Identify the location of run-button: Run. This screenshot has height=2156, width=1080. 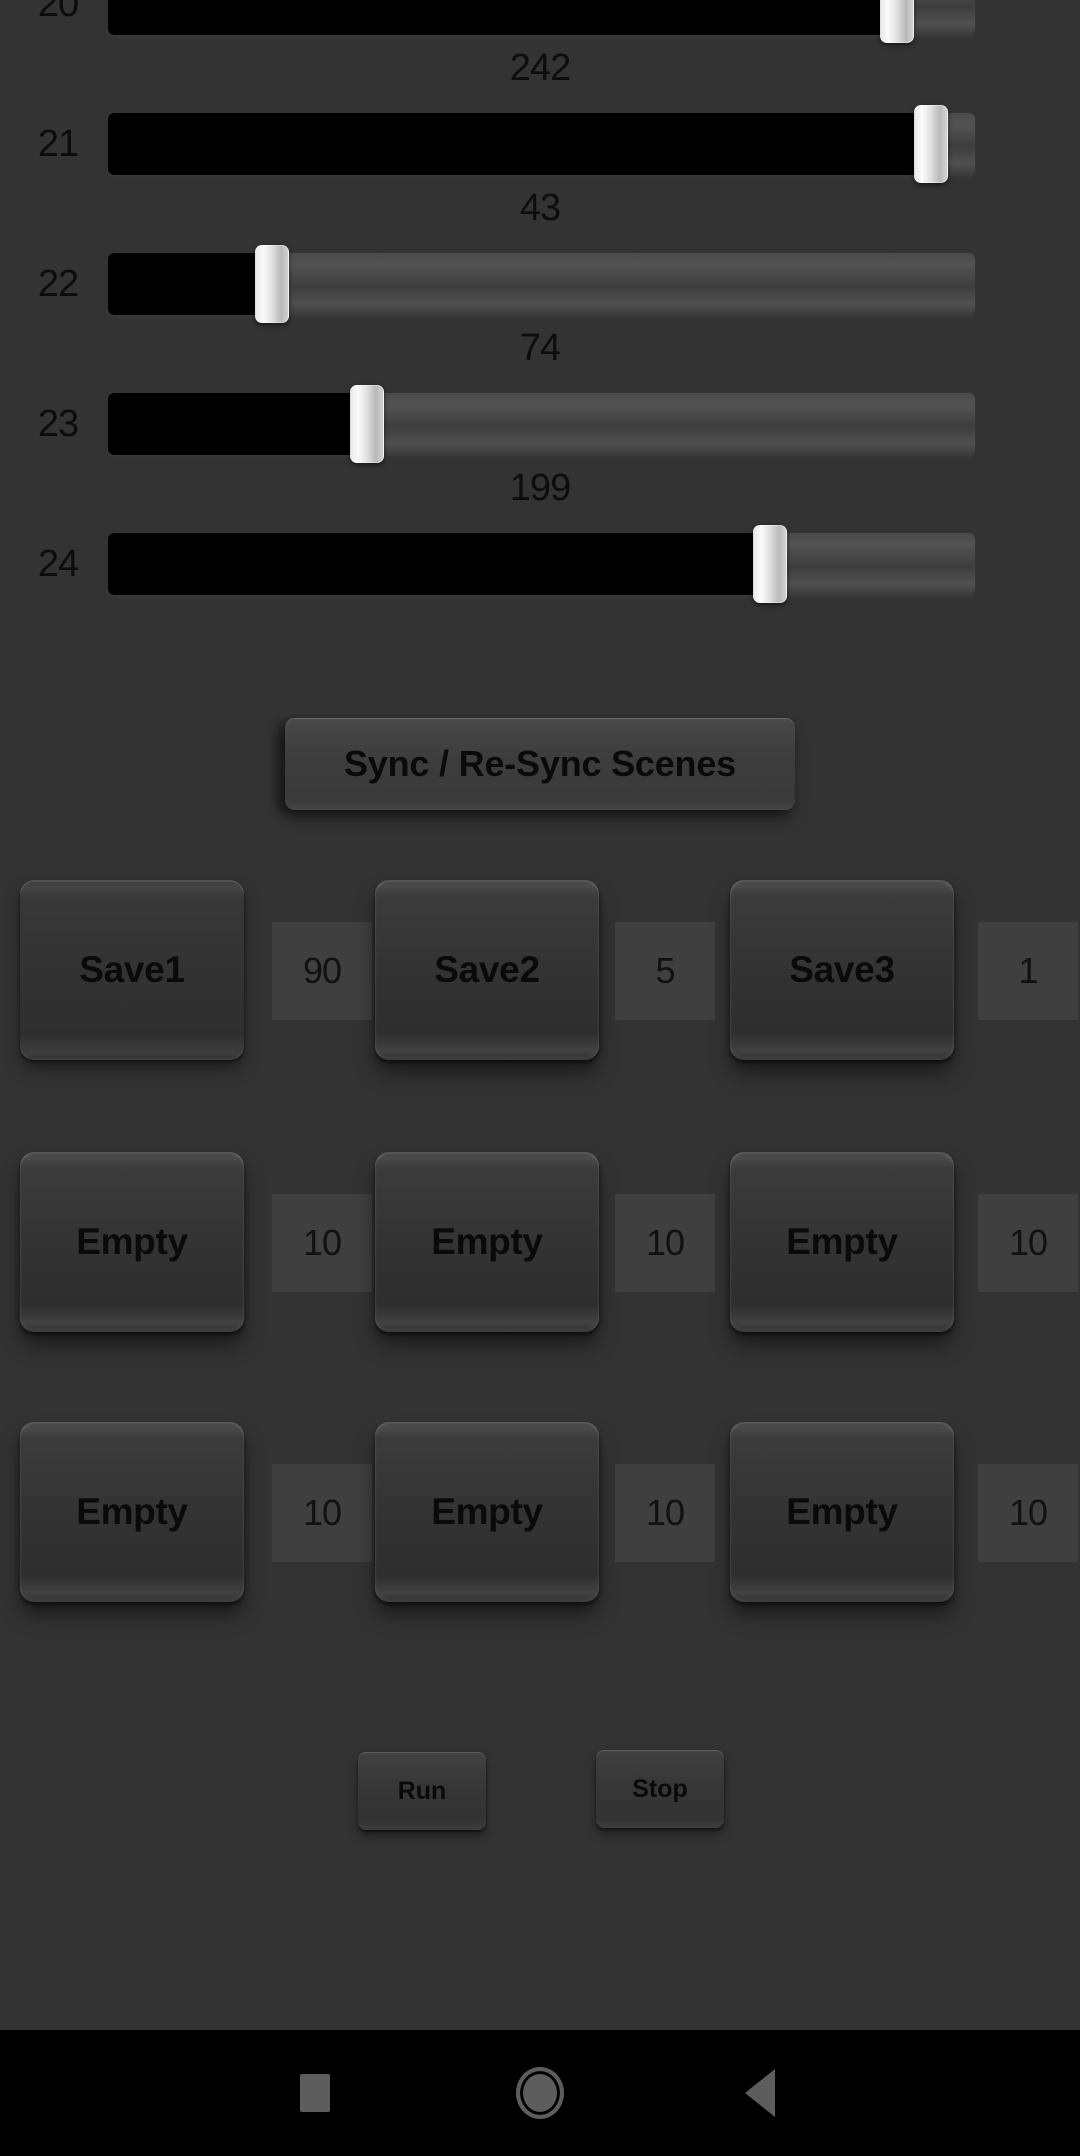
(422, 1791).